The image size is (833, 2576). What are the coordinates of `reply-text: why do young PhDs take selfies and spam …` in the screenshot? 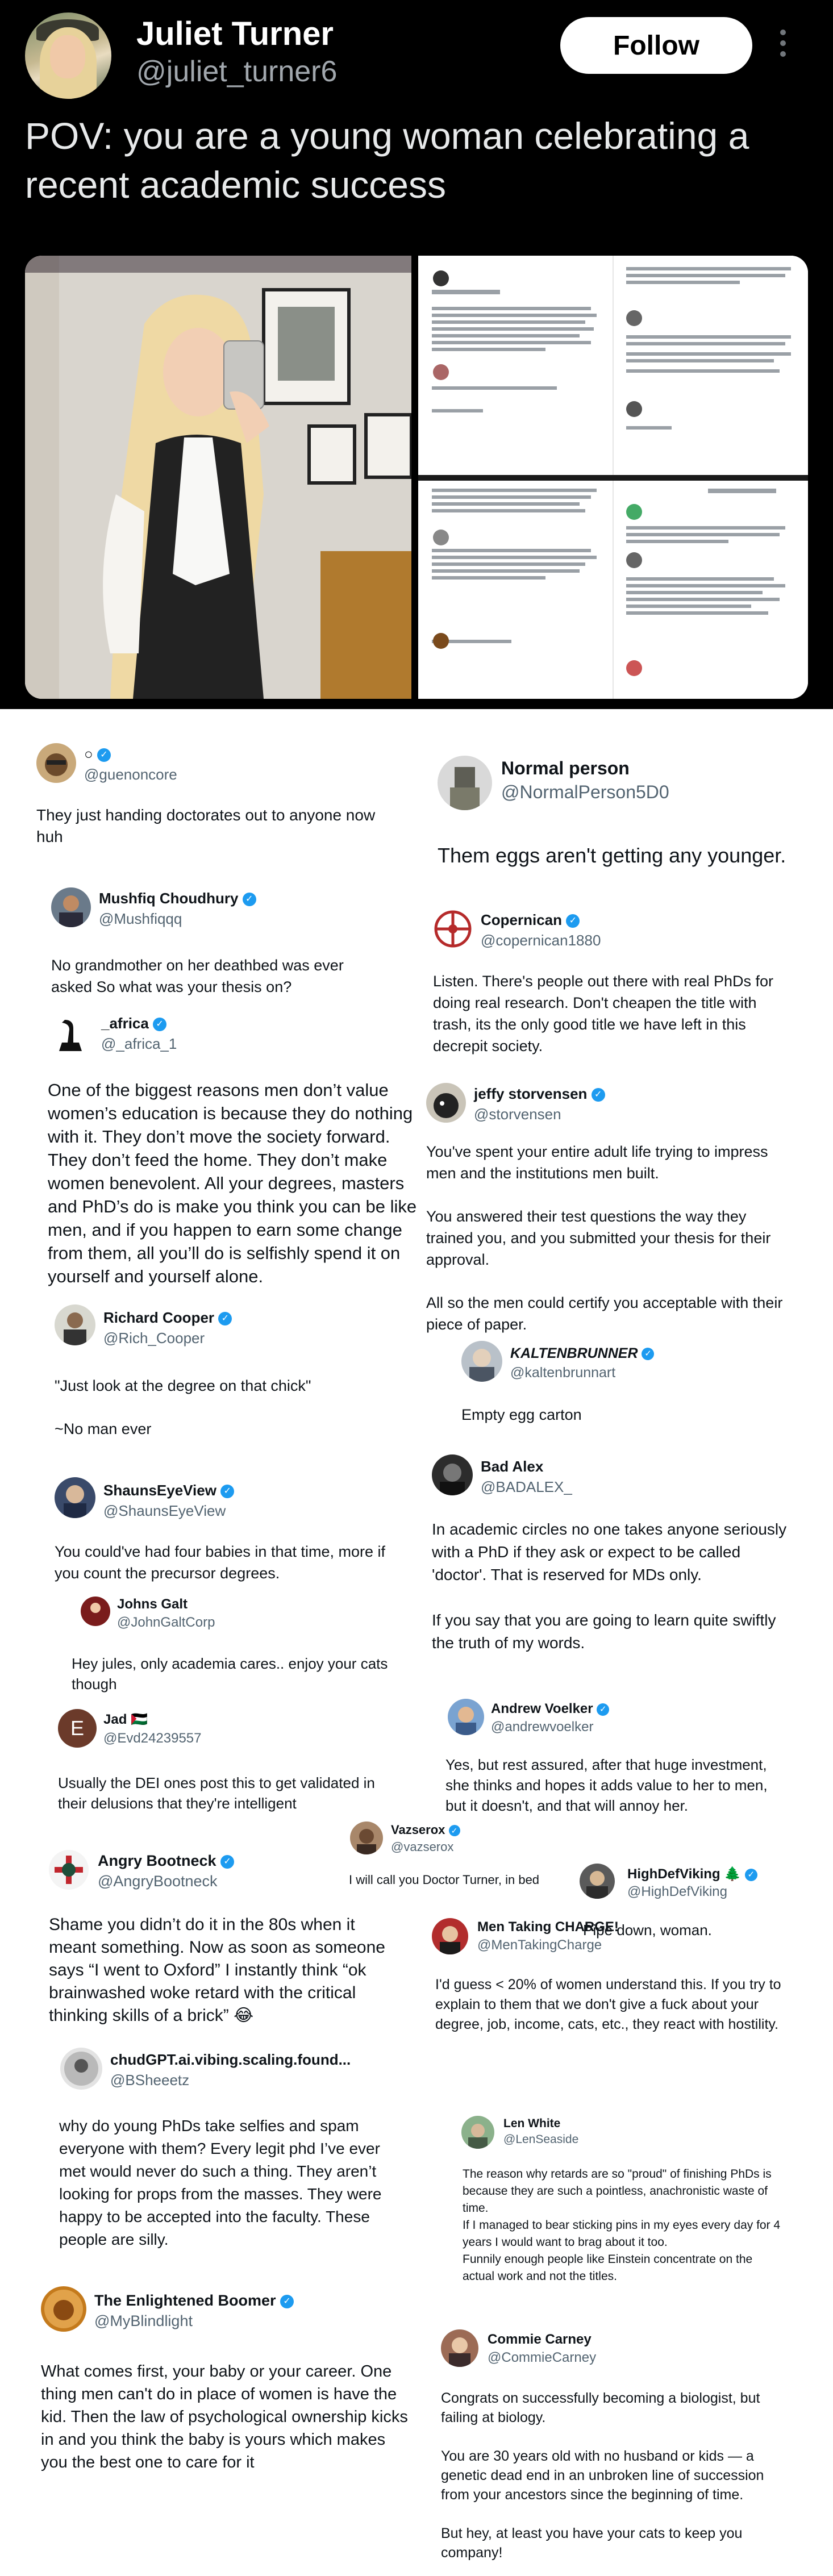 It's located at (220, 2182).